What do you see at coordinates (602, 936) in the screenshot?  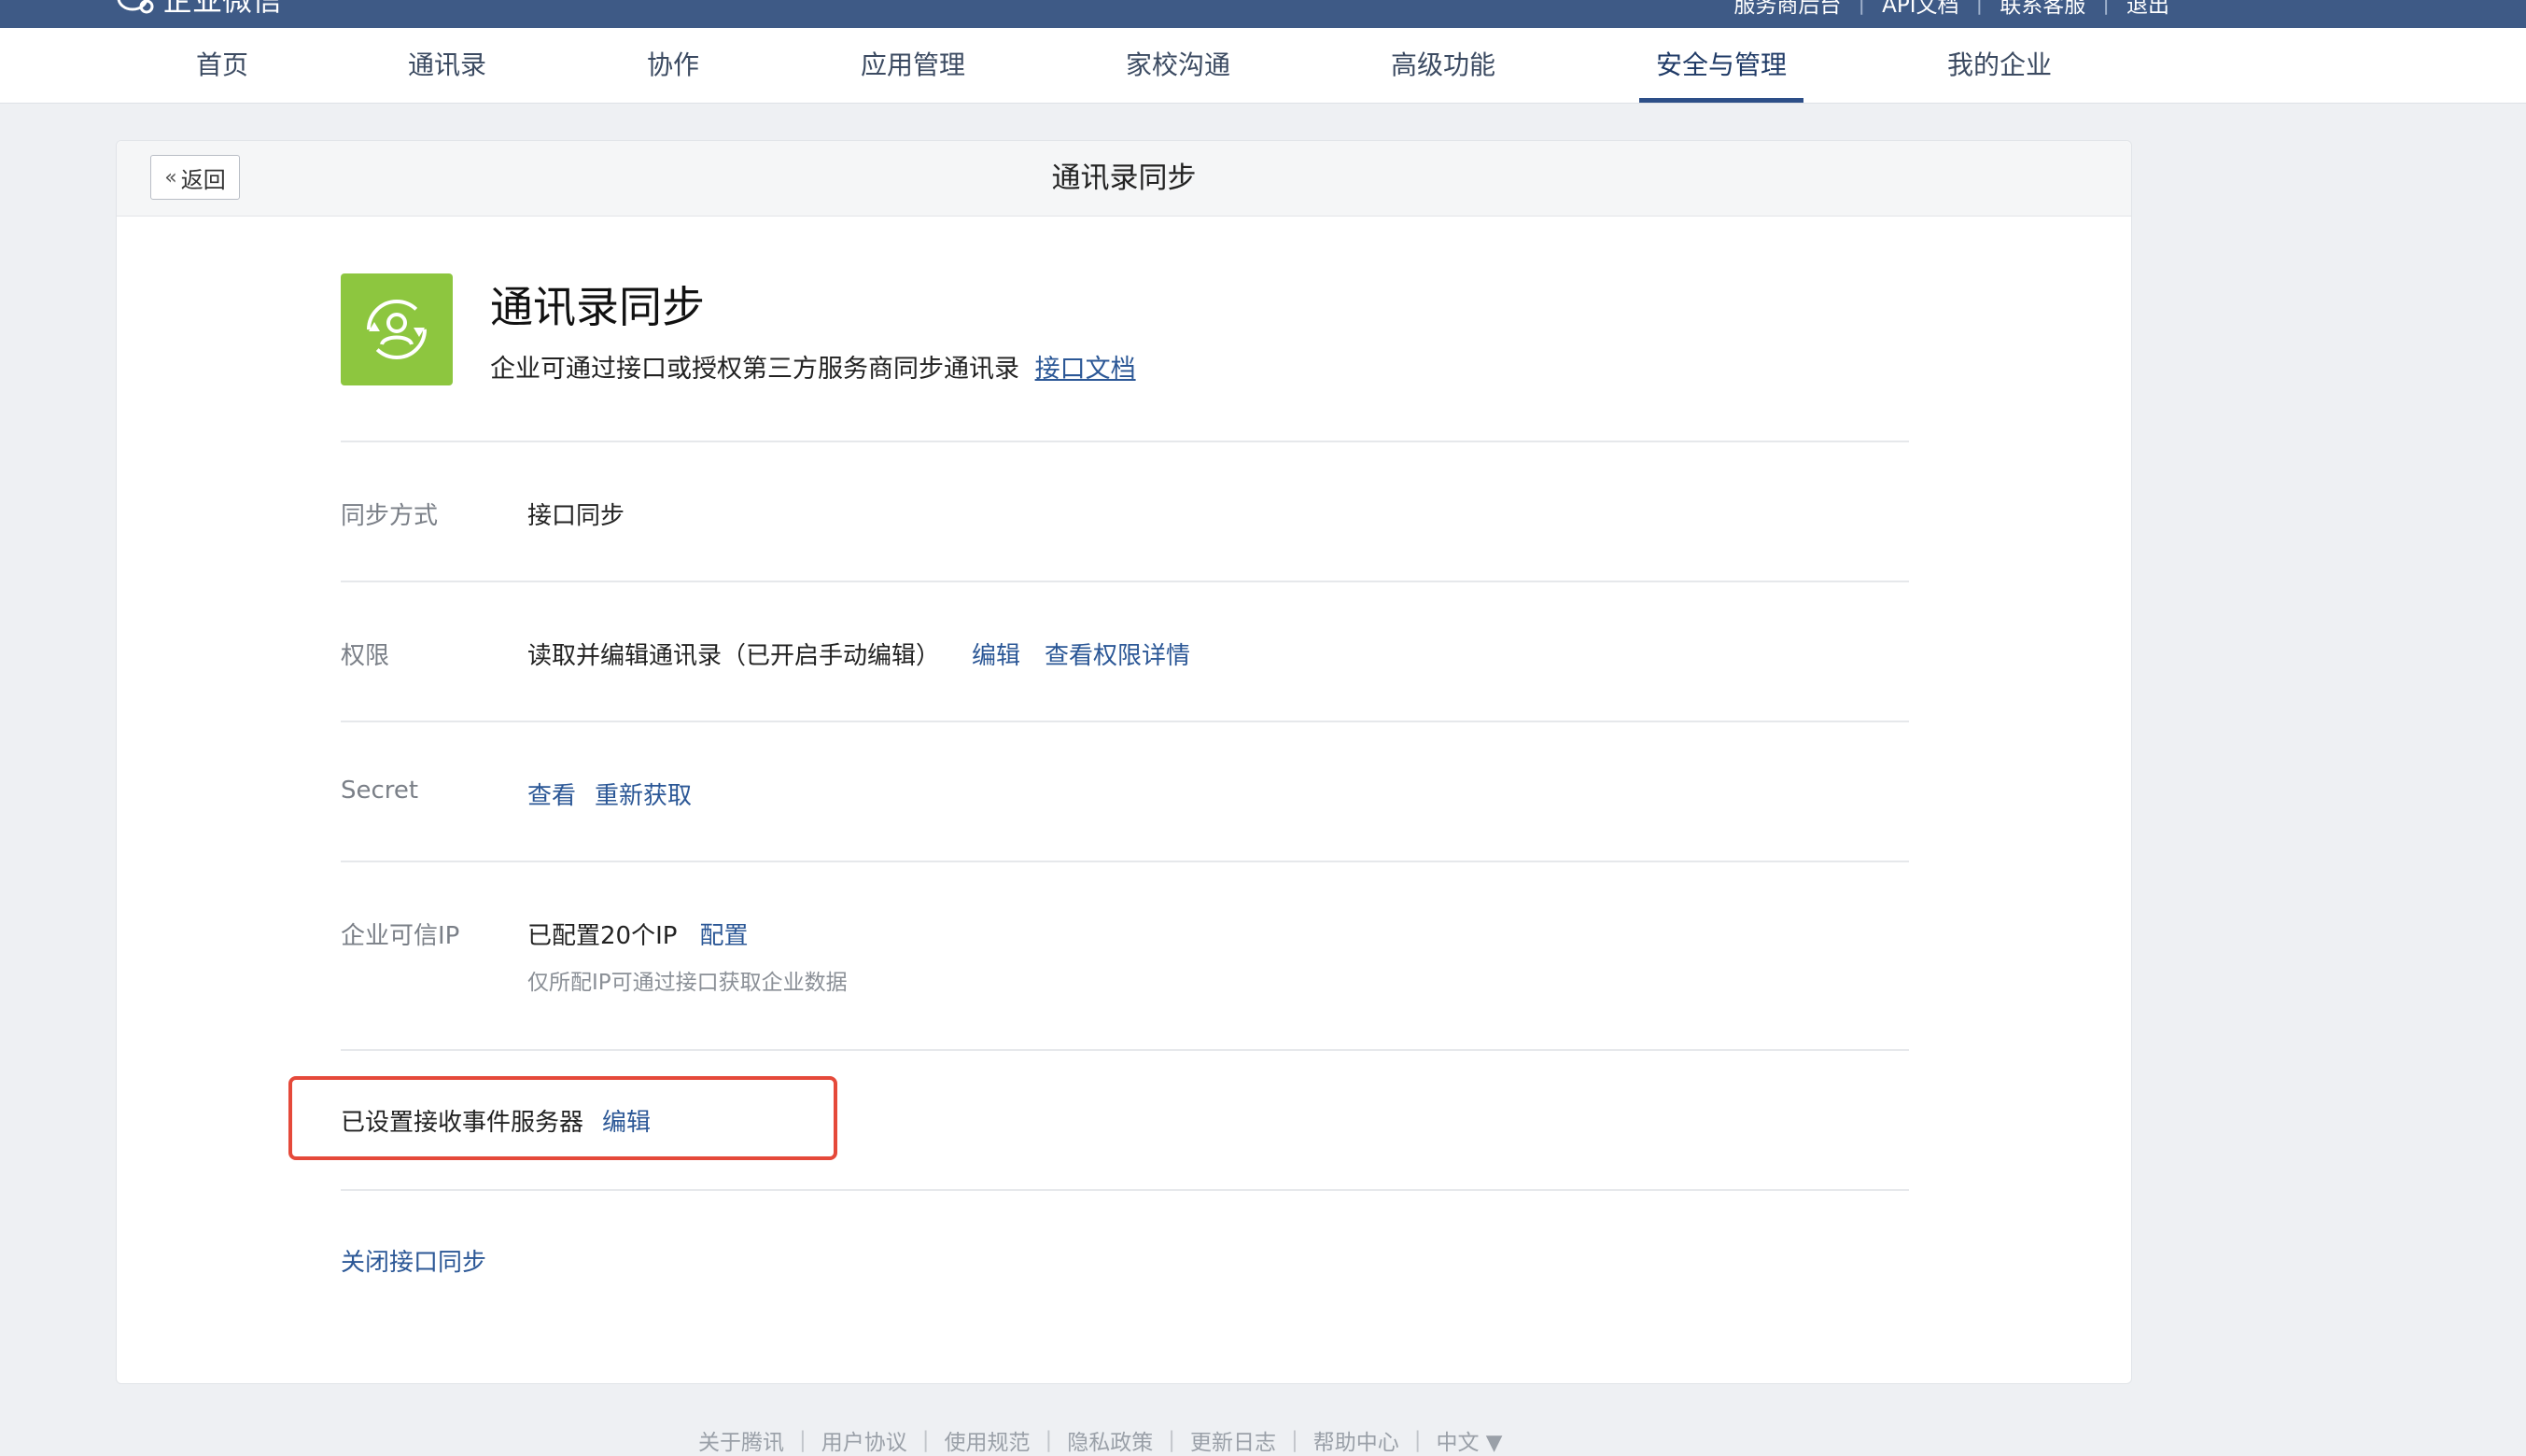 I see `trusted-ip-value: 已配置20个IP` at bounding box center [602, 936].